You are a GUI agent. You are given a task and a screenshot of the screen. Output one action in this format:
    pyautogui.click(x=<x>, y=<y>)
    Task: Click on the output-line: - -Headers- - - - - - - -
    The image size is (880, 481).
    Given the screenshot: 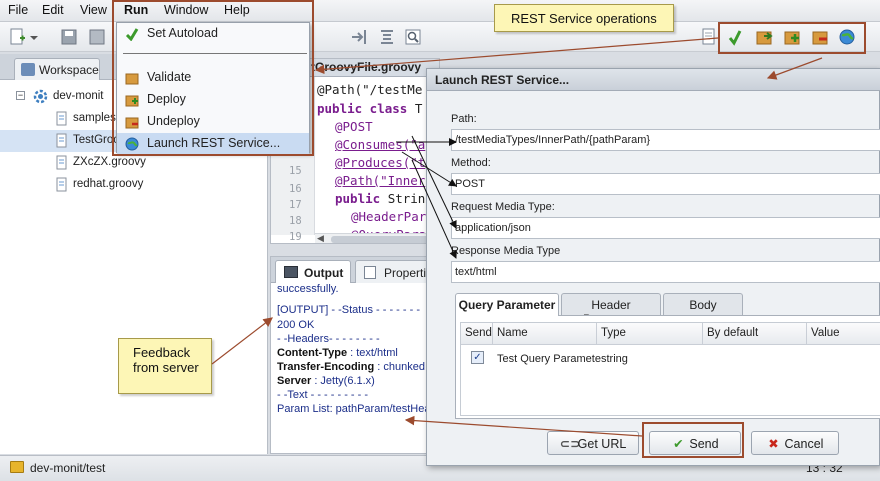 What is the action you would take?
    pyautogui.click(x=328, y=339)
    